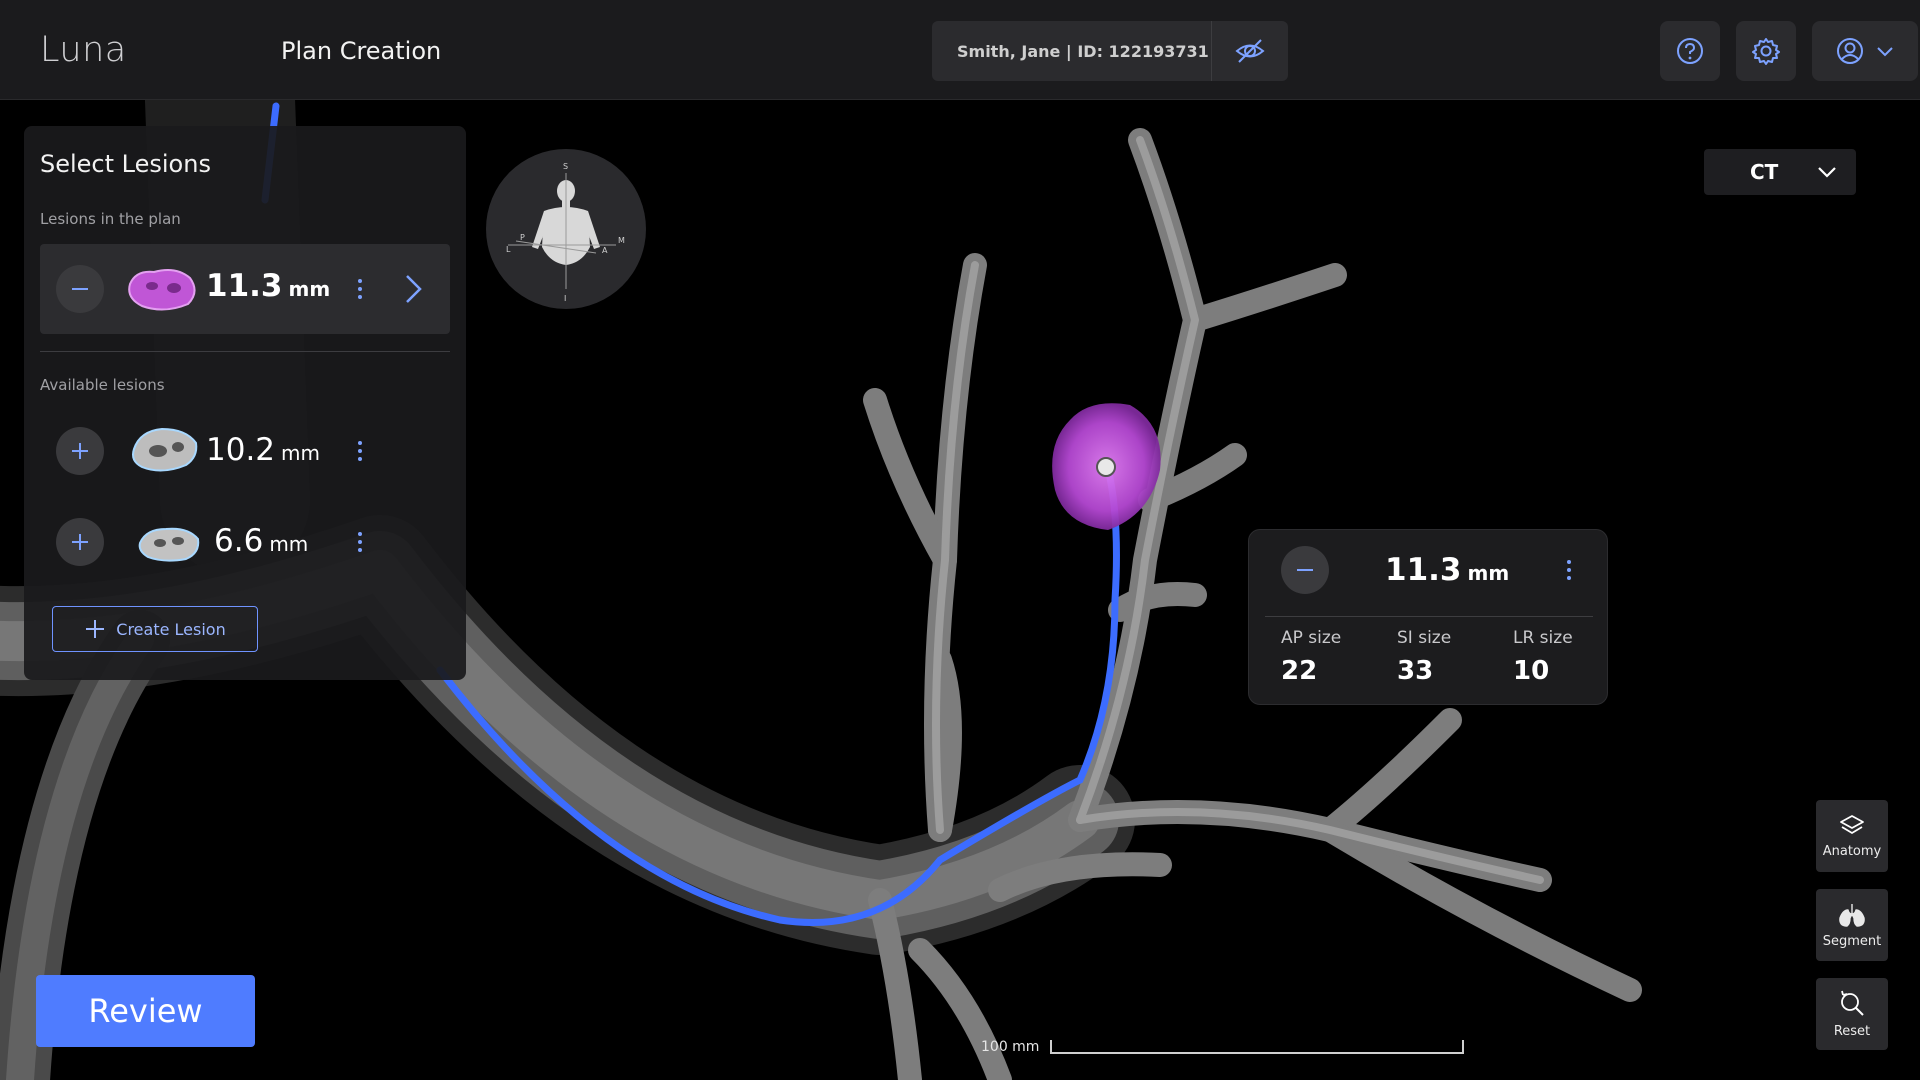  Describe the element at coordinates (1852, 915) in the screenshot. I see `lungs-icon` at that location.